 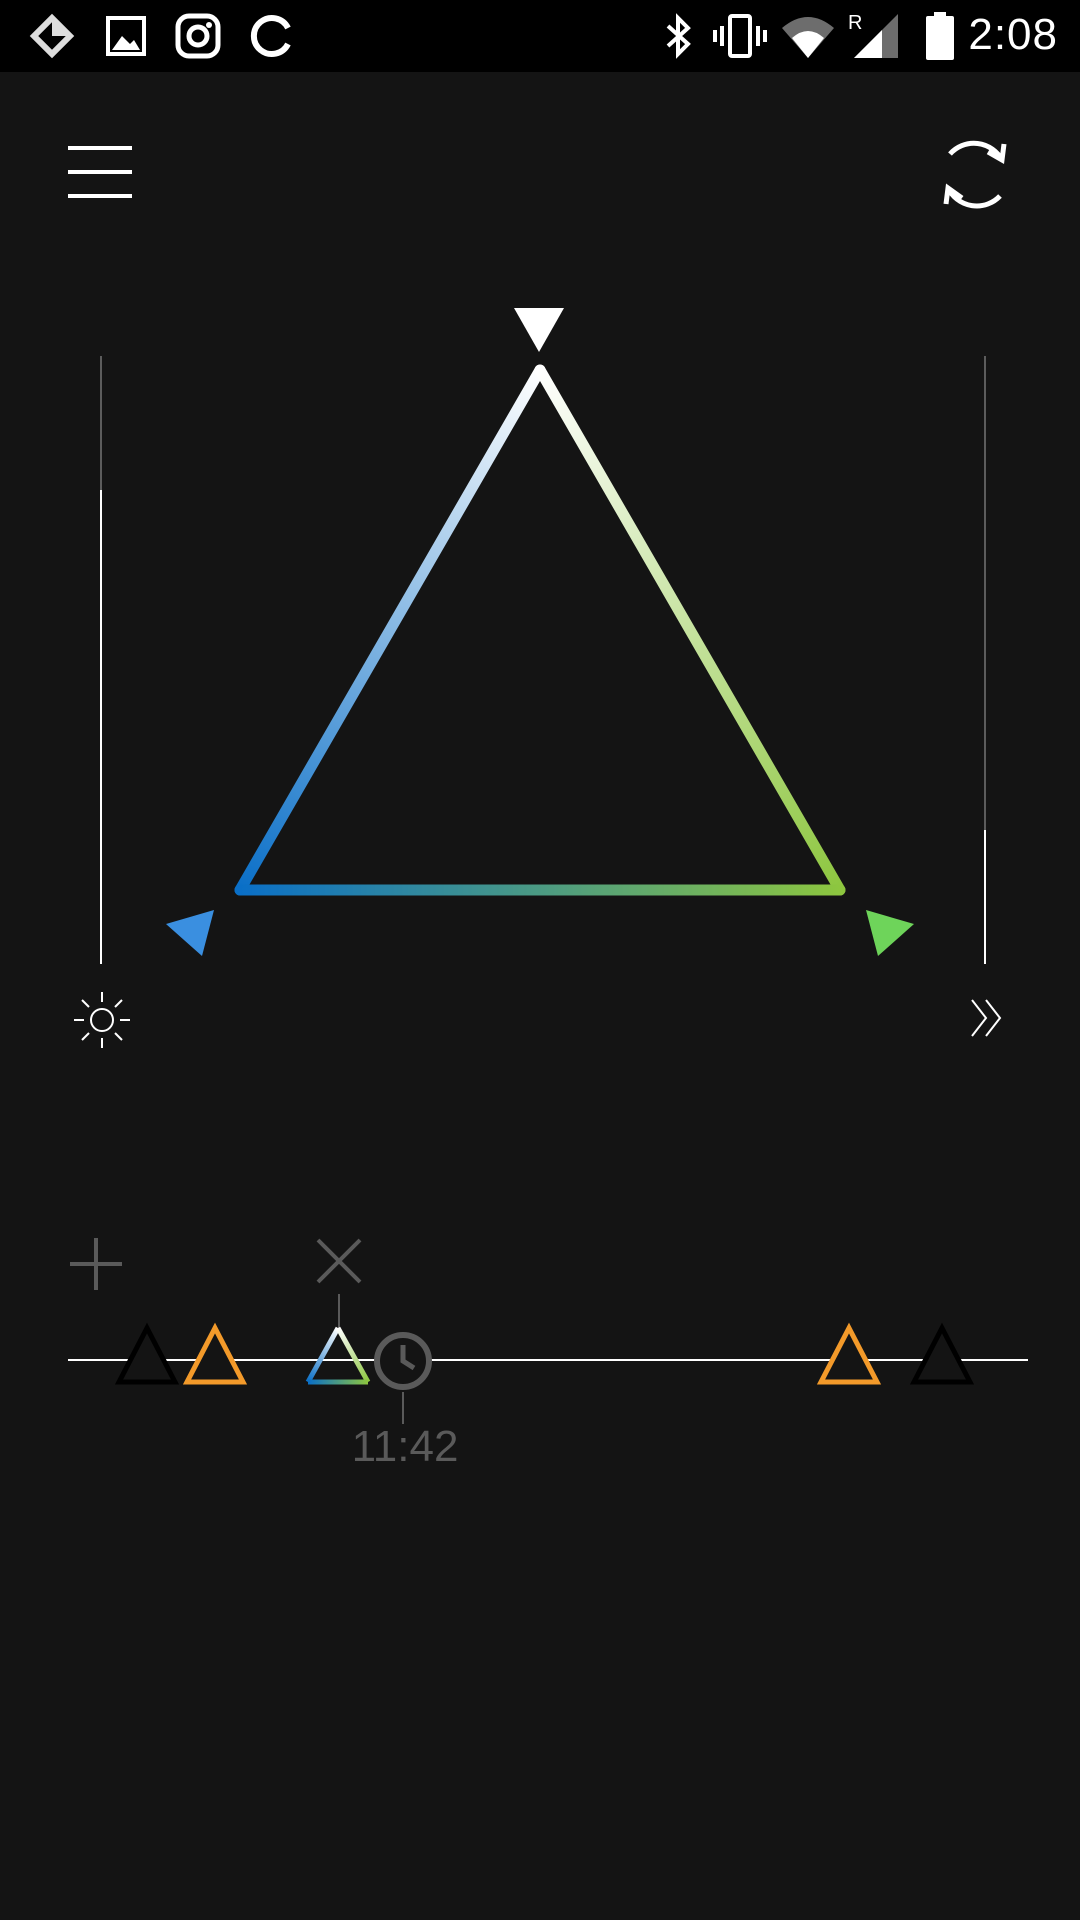 What do you see at coordinates (390, 630) in the screenshot?
I see `triangle-edge-left` at bounding box center [390, 630].